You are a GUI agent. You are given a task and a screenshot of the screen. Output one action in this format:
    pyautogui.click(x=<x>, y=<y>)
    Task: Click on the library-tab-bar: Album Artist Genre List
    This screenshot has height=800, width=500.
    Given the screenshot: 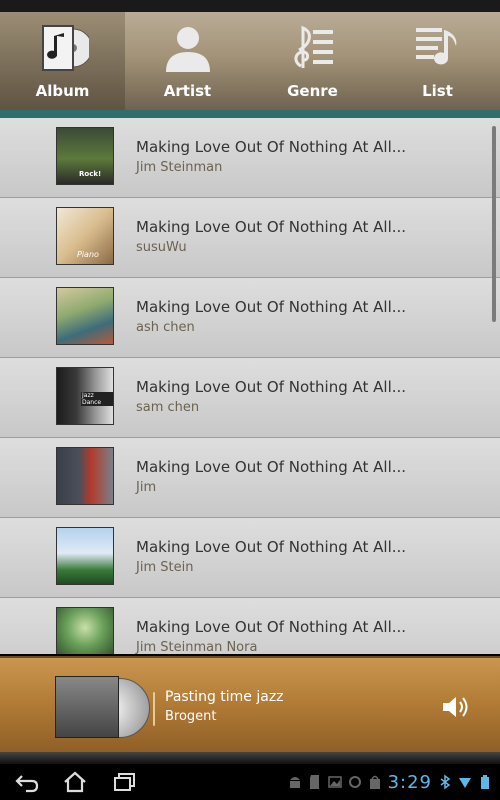 What is the action you would take?
    pyautogui.click(x=250, y=61)
    